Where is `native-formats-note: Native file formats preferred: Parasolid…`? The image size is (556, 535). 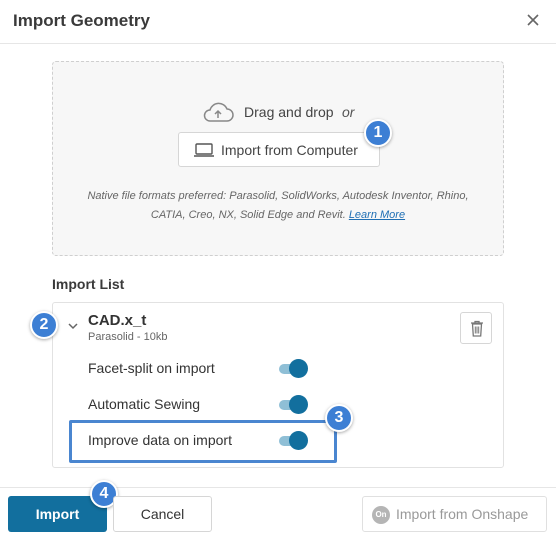
native-formats-note: Native file formats preferred: Parasolid… is located at coordinates (278, 206).